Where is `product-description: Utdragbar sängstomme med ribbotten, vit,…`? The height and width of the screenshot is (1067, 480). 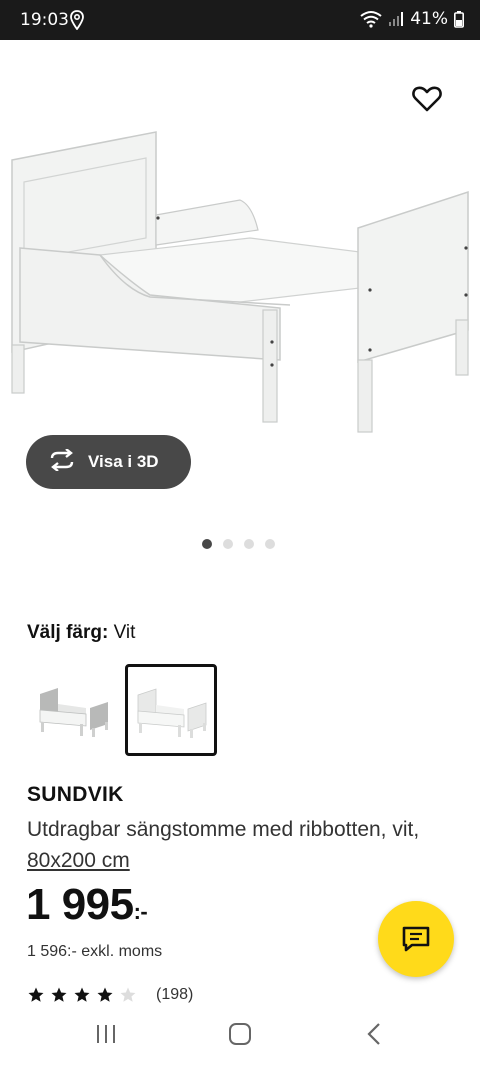
product-description: Utdragbar sängstomme med ribbotten, vit,… is located at coordinates (237, 845).